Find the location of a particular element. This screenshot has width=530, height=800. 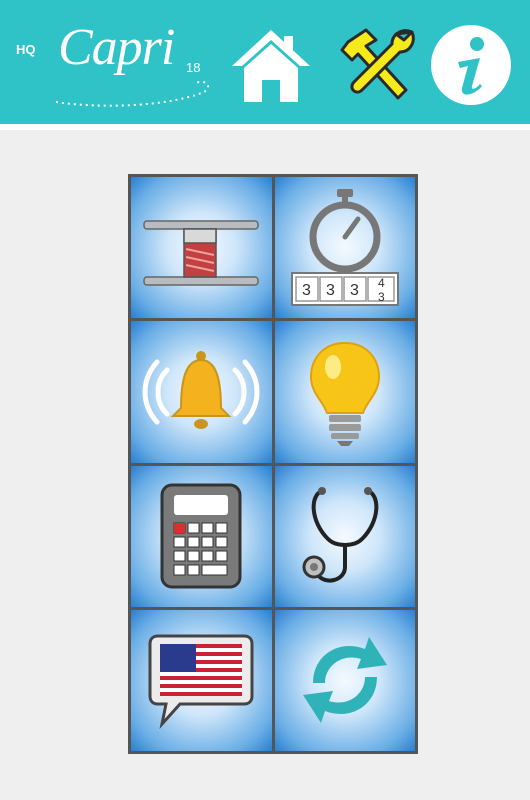

calculator-icon is located at coordinates (201, 536).